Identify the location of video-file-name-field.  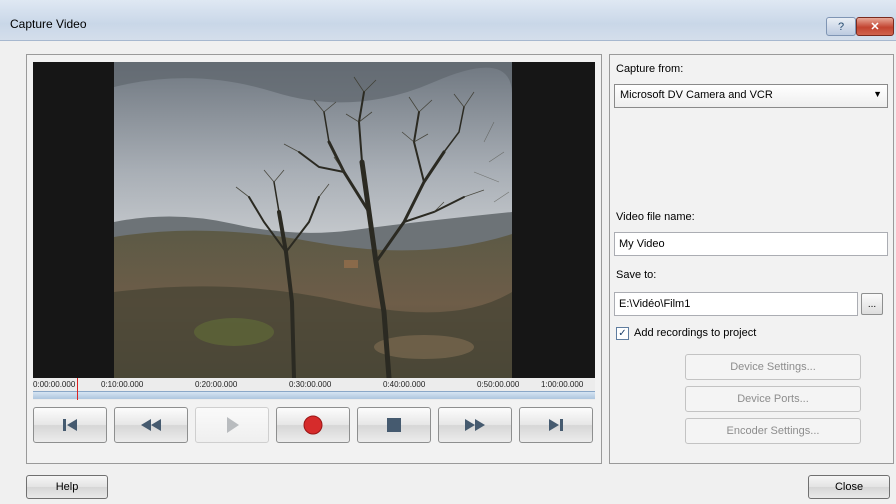
(751, 244).